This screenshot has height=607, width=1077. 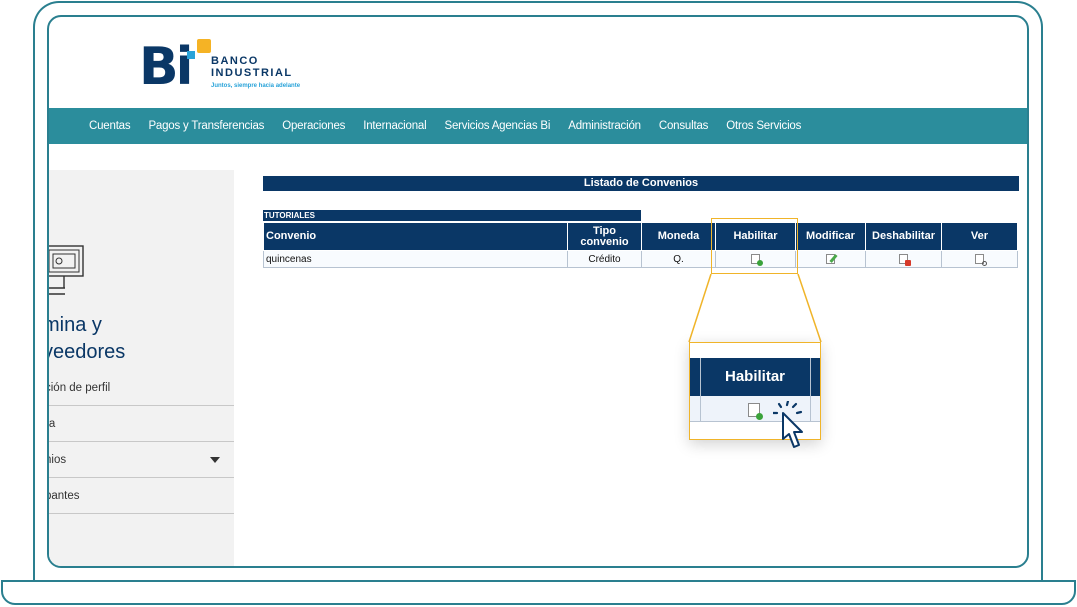 I want to click on logo-mark: Bi, so click(x=175, y=67).